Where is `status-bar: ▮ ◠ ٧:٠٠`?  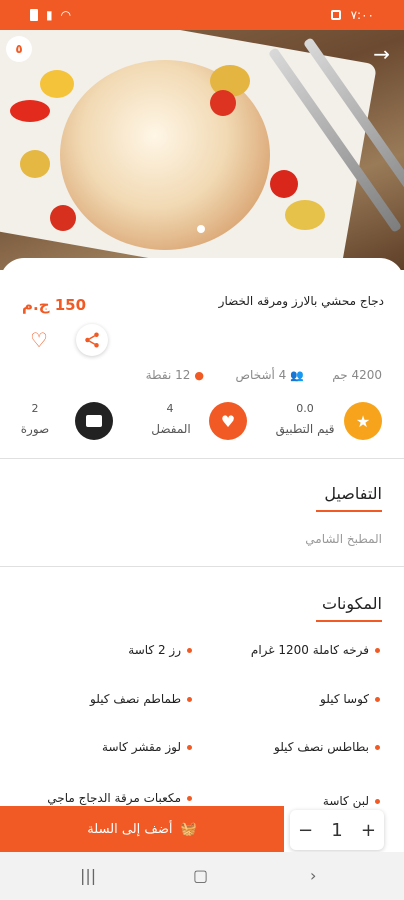
status-bar: ▮ ◠ ٧:٠٠ is located at coordinates (202, 15).